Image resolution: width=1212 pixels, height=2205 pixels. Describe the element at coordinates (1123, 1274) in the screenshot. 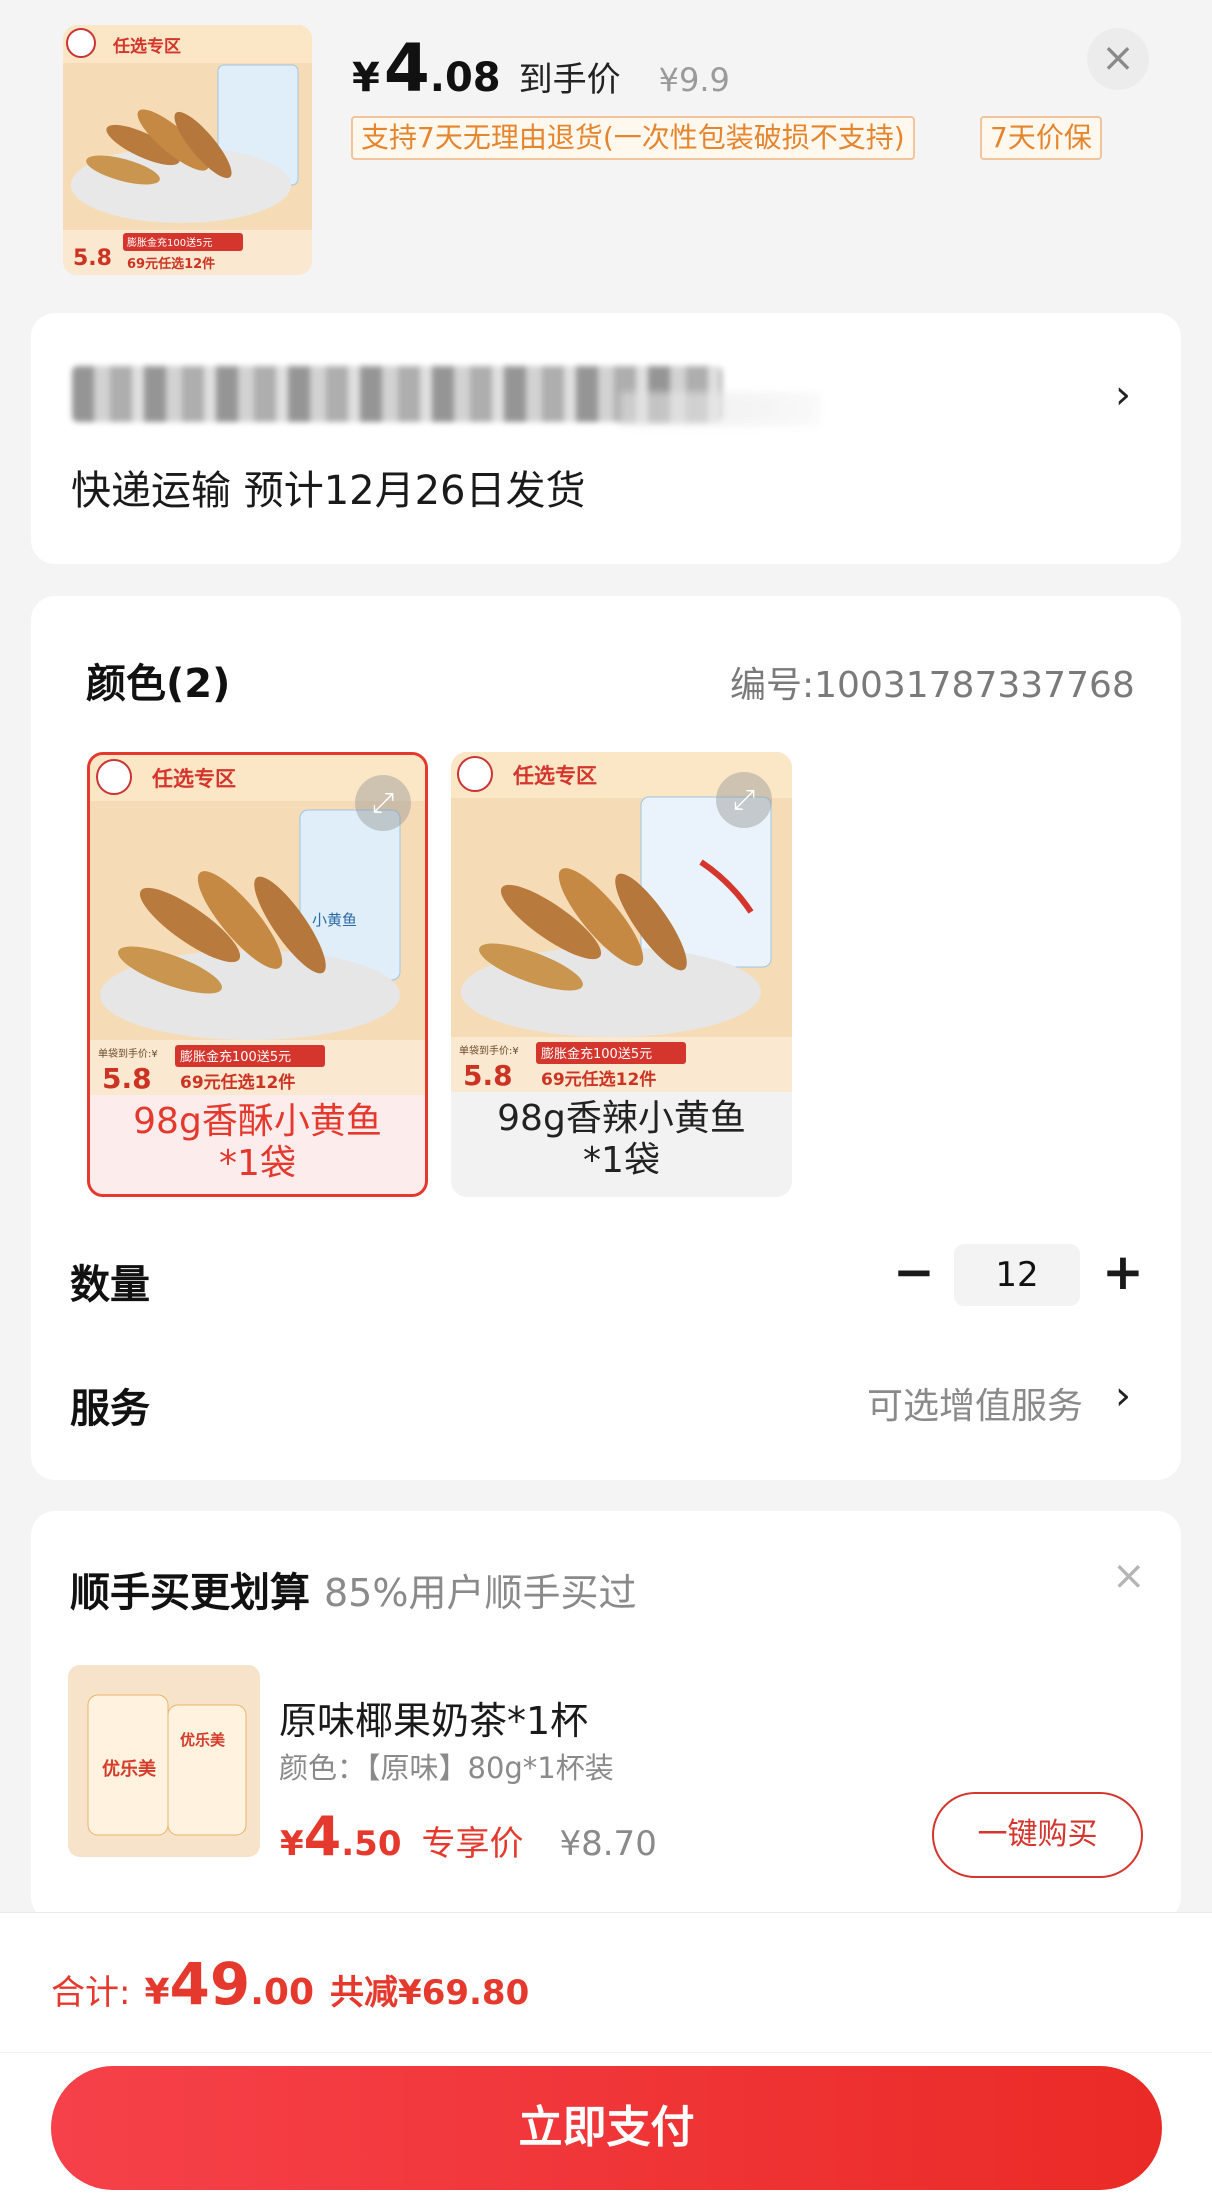

I see `quantity-increase-button: +` at that location.